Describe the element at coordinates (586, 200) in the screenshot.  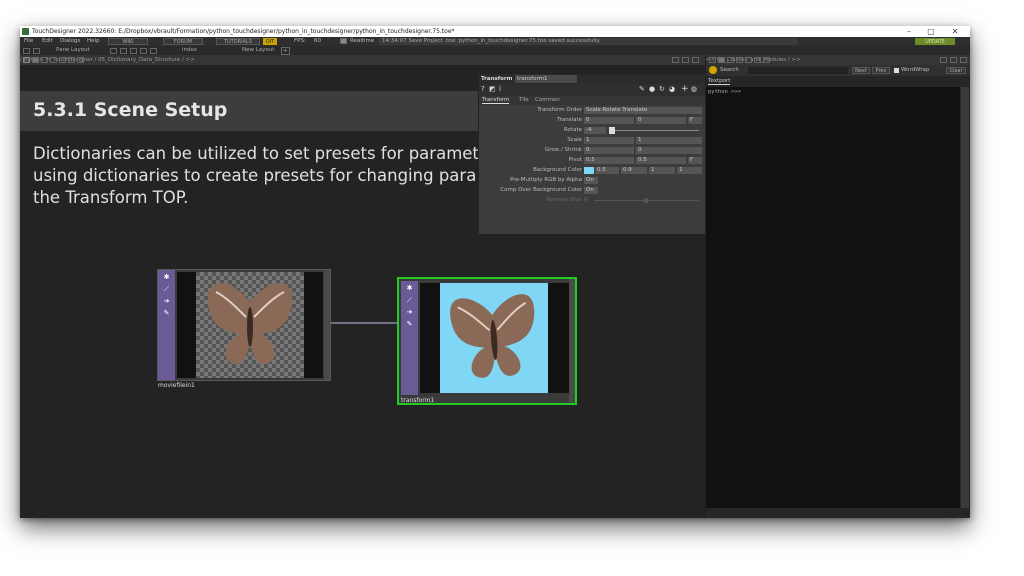
I see `remove-bias-field: 0` at that location.